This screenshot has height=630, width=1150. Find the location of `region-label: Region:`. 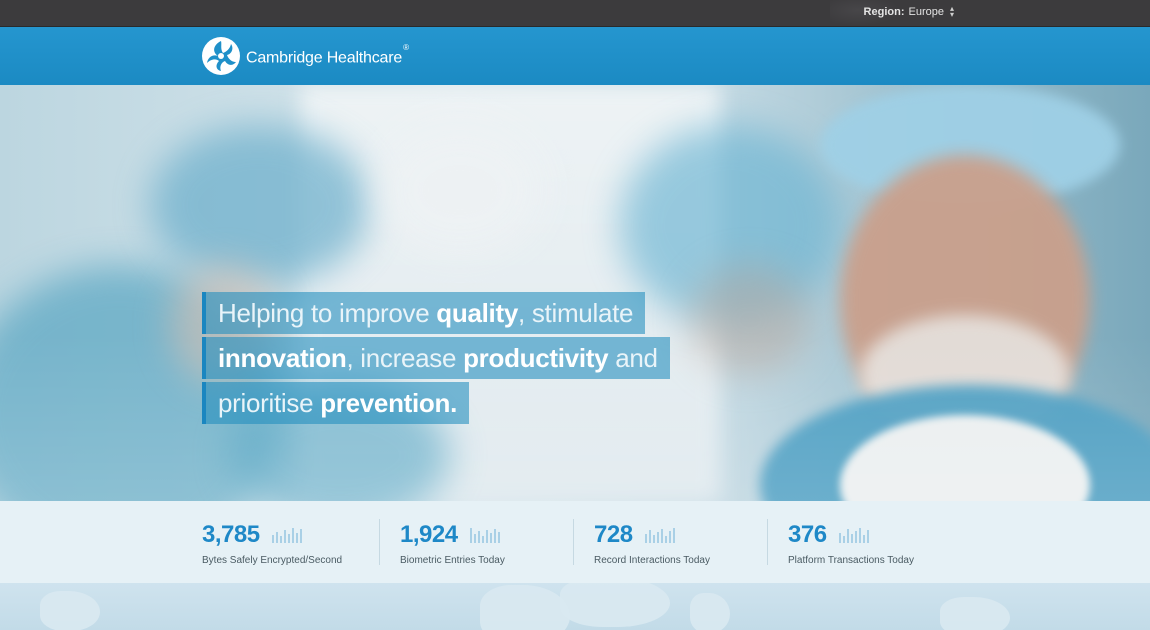

region-label: Region: is located at coordinates (884, 12).